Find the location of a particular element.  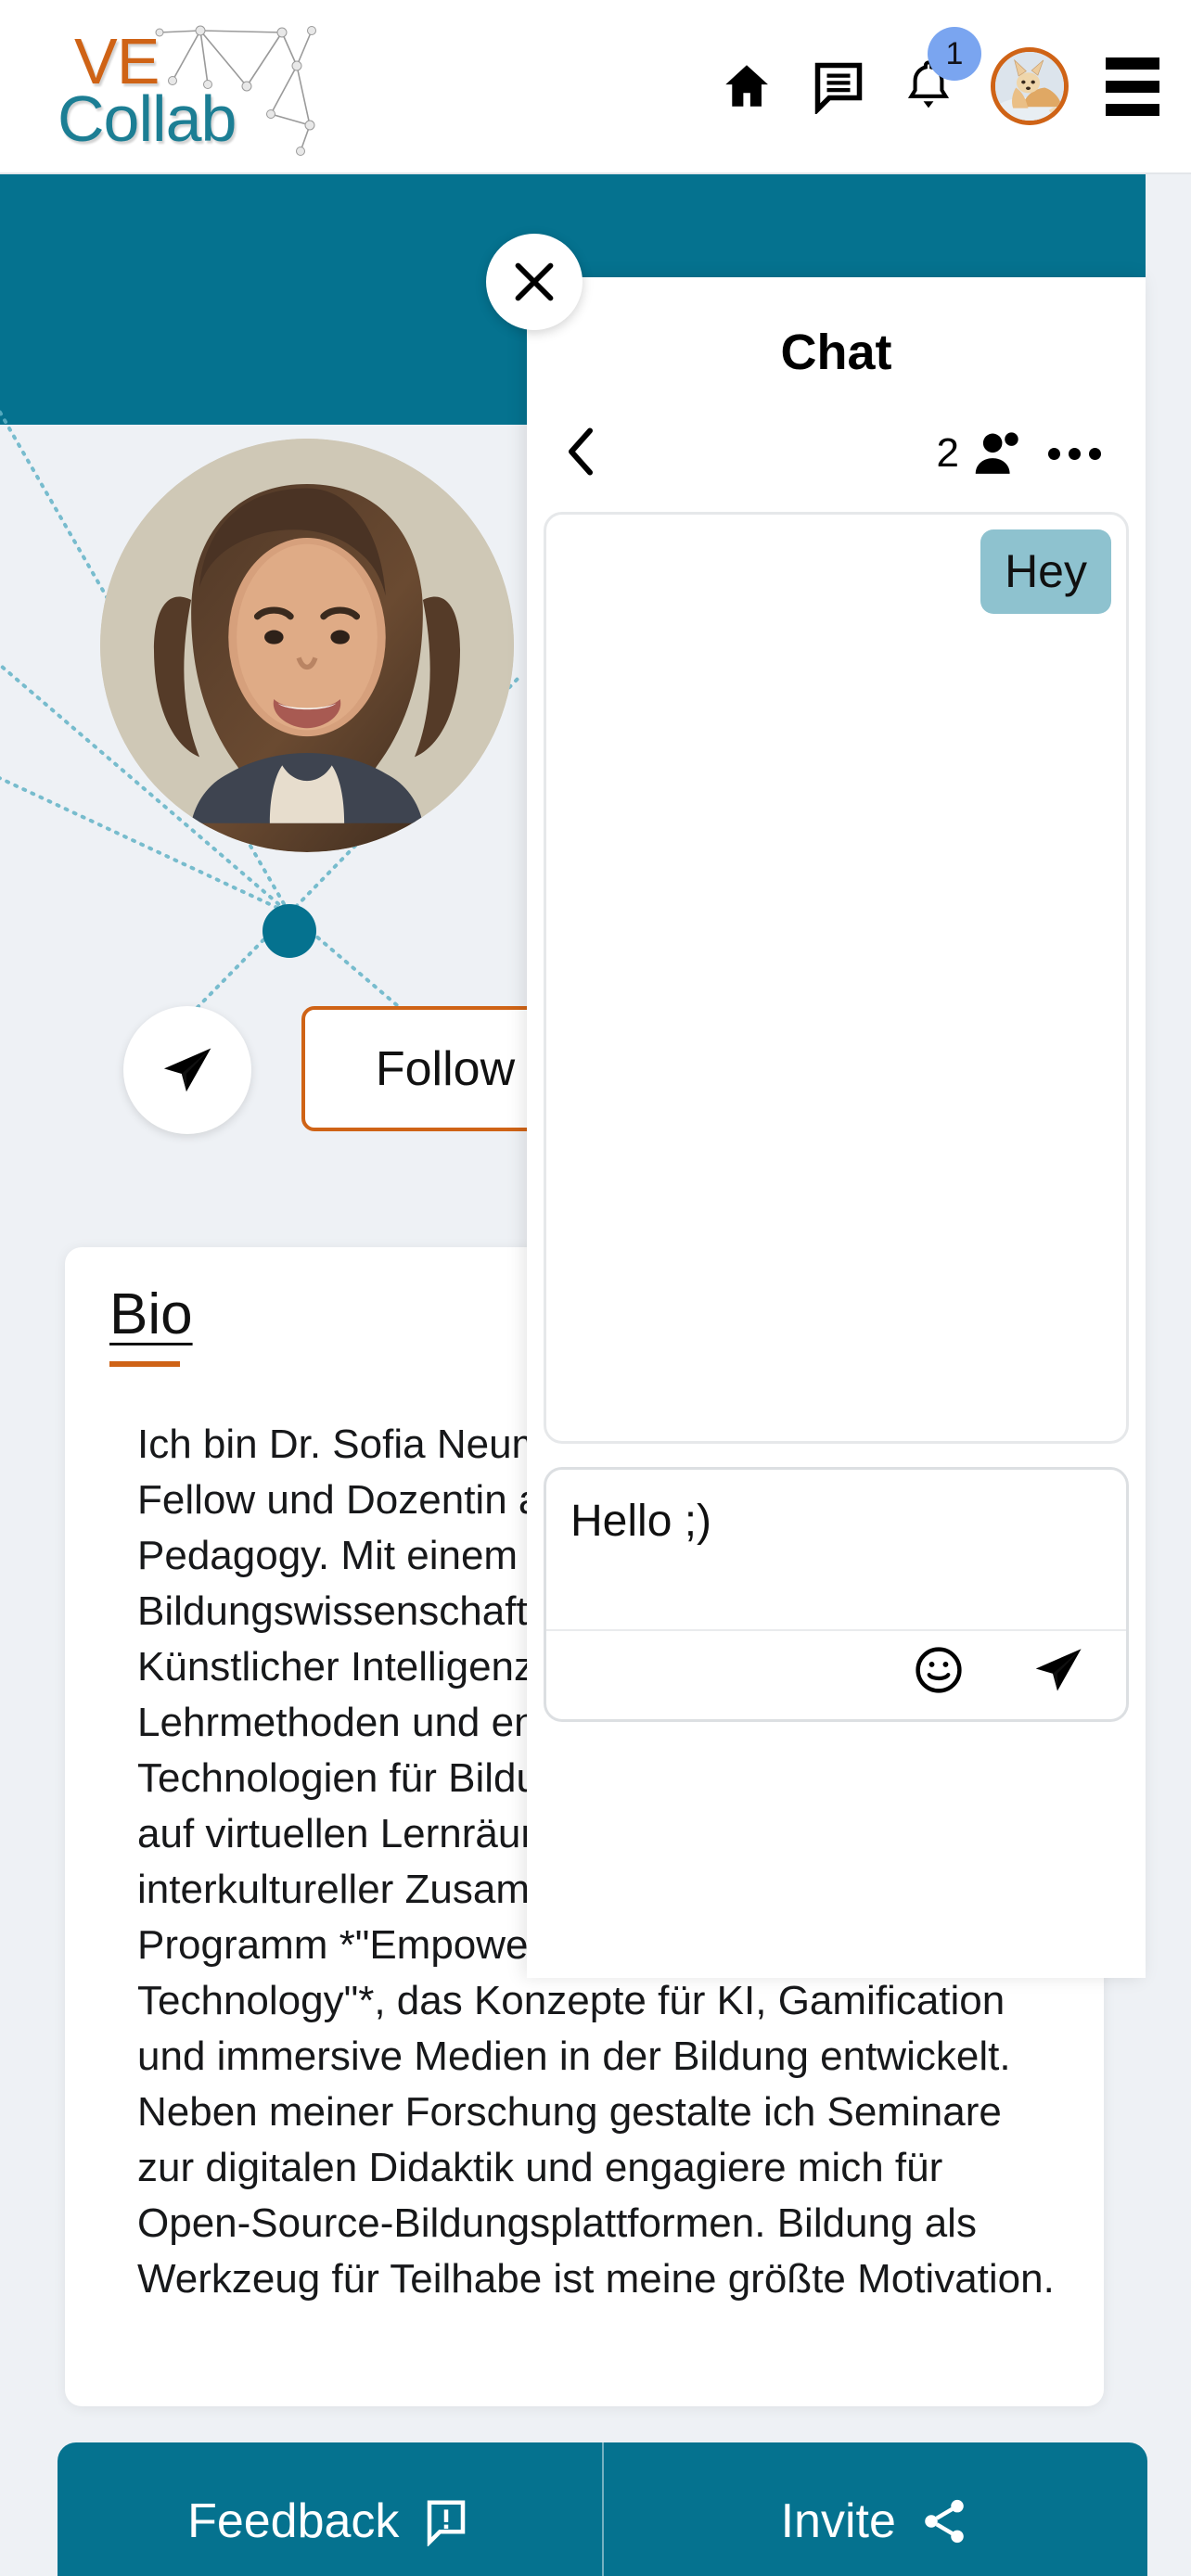

feedback-icon is located at coordinates (447, 2523).